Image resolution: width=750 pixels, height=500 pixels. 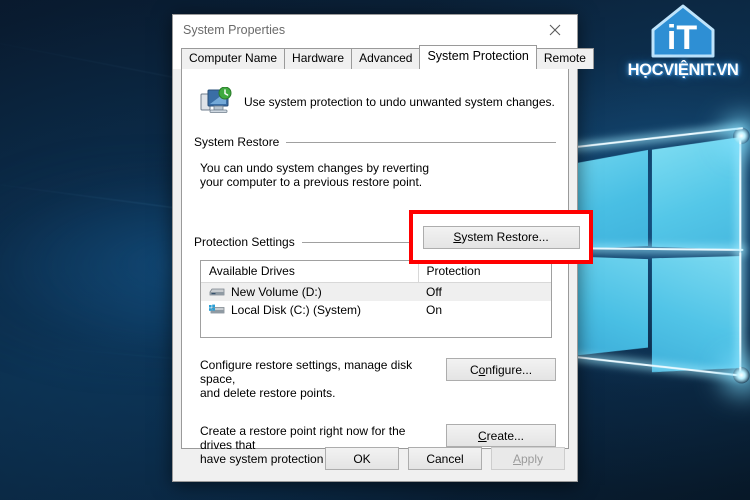 I want to click on monitor-restore-glyph, so click(x=216, y=99).